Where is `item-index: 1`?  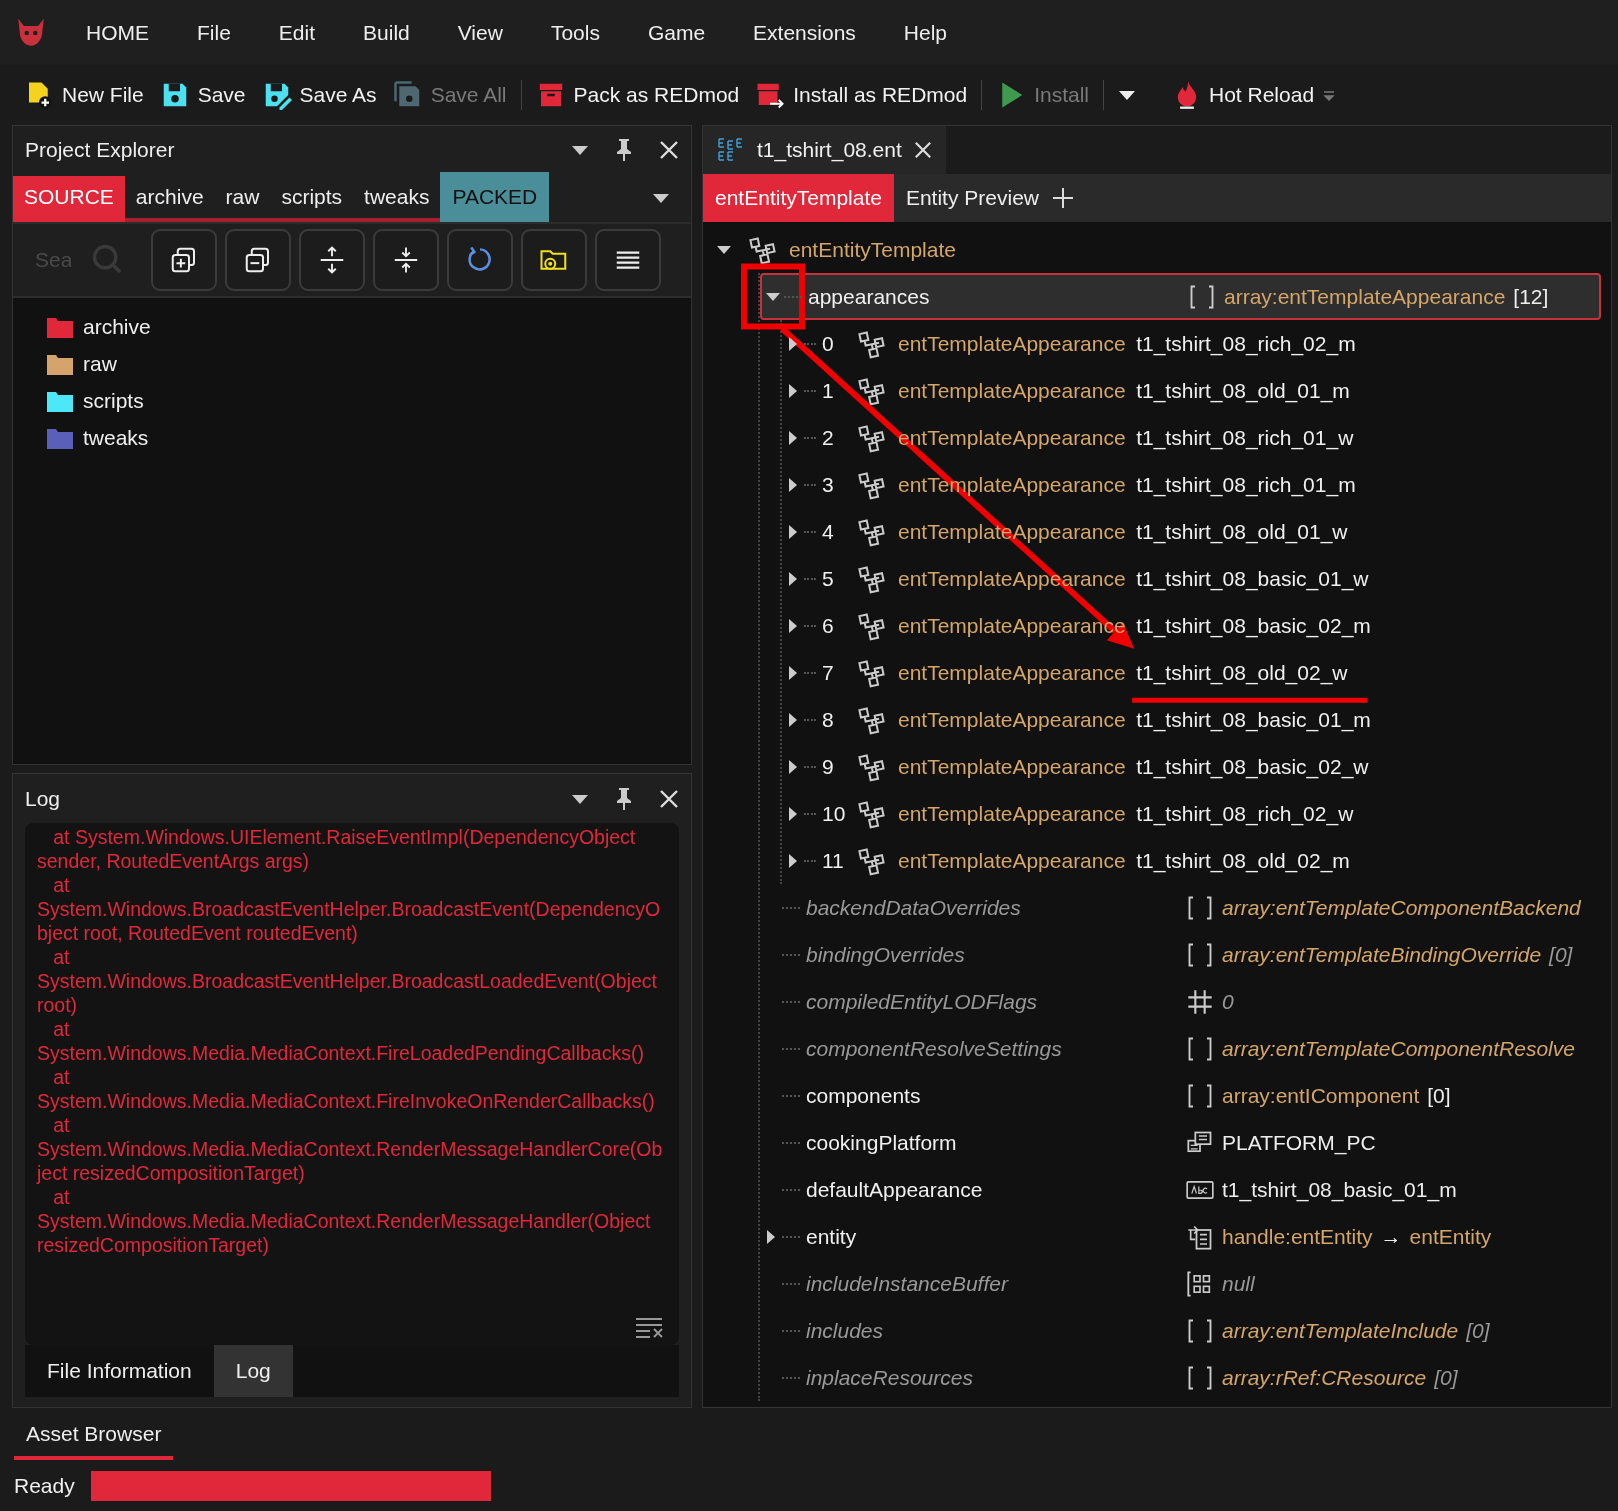
item-index: 1 is located at coordinates (828, 390).